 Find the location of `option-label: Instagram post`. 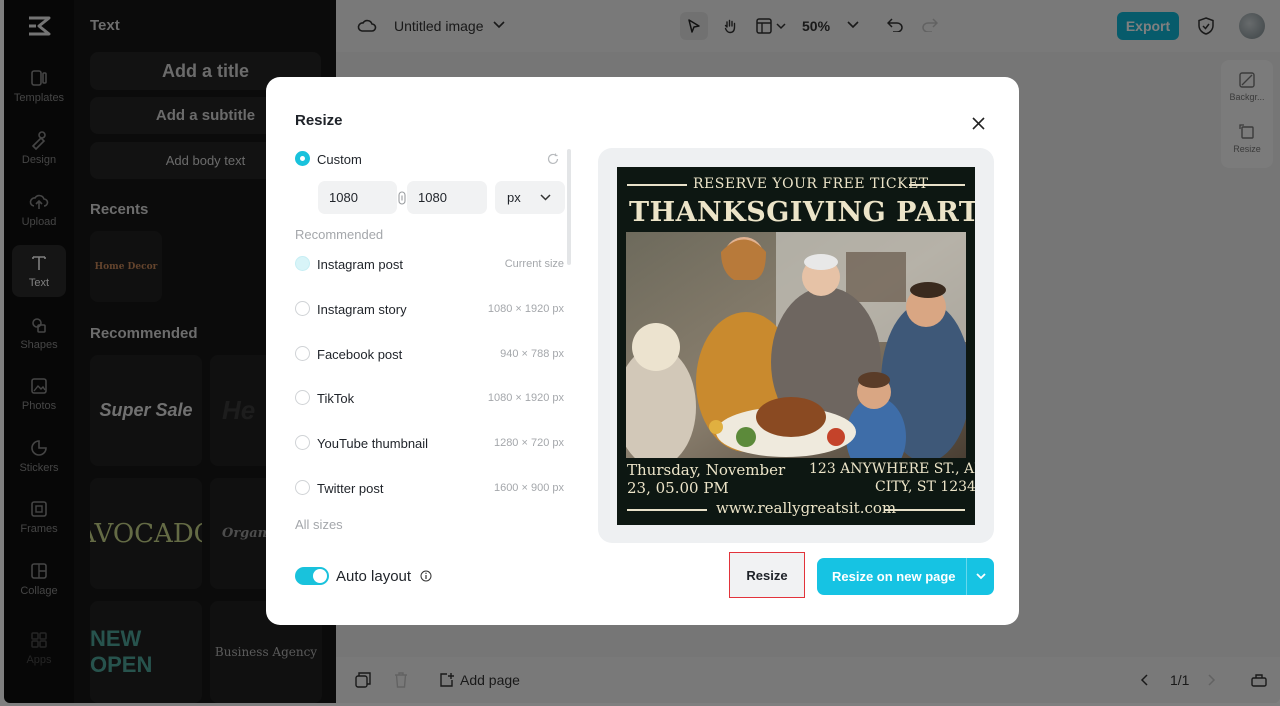

option-label: Instagram post is located at coordinates (360, 264).